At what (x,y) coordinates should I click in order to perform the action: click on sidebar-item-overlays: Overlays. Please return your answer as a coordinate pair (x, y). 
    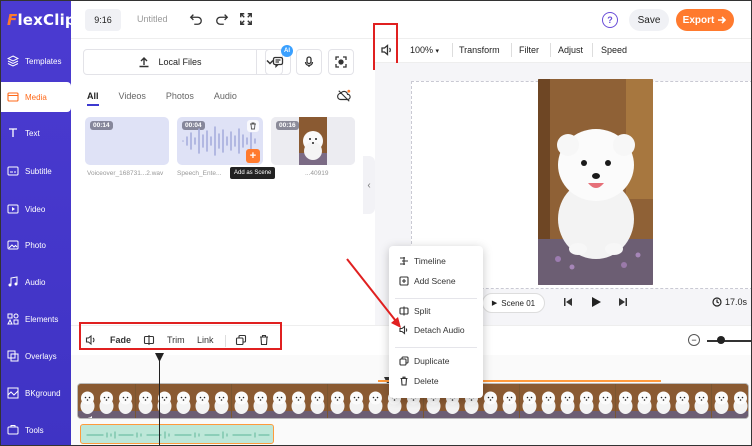
    Looking at the image, I should click on (36, 356).